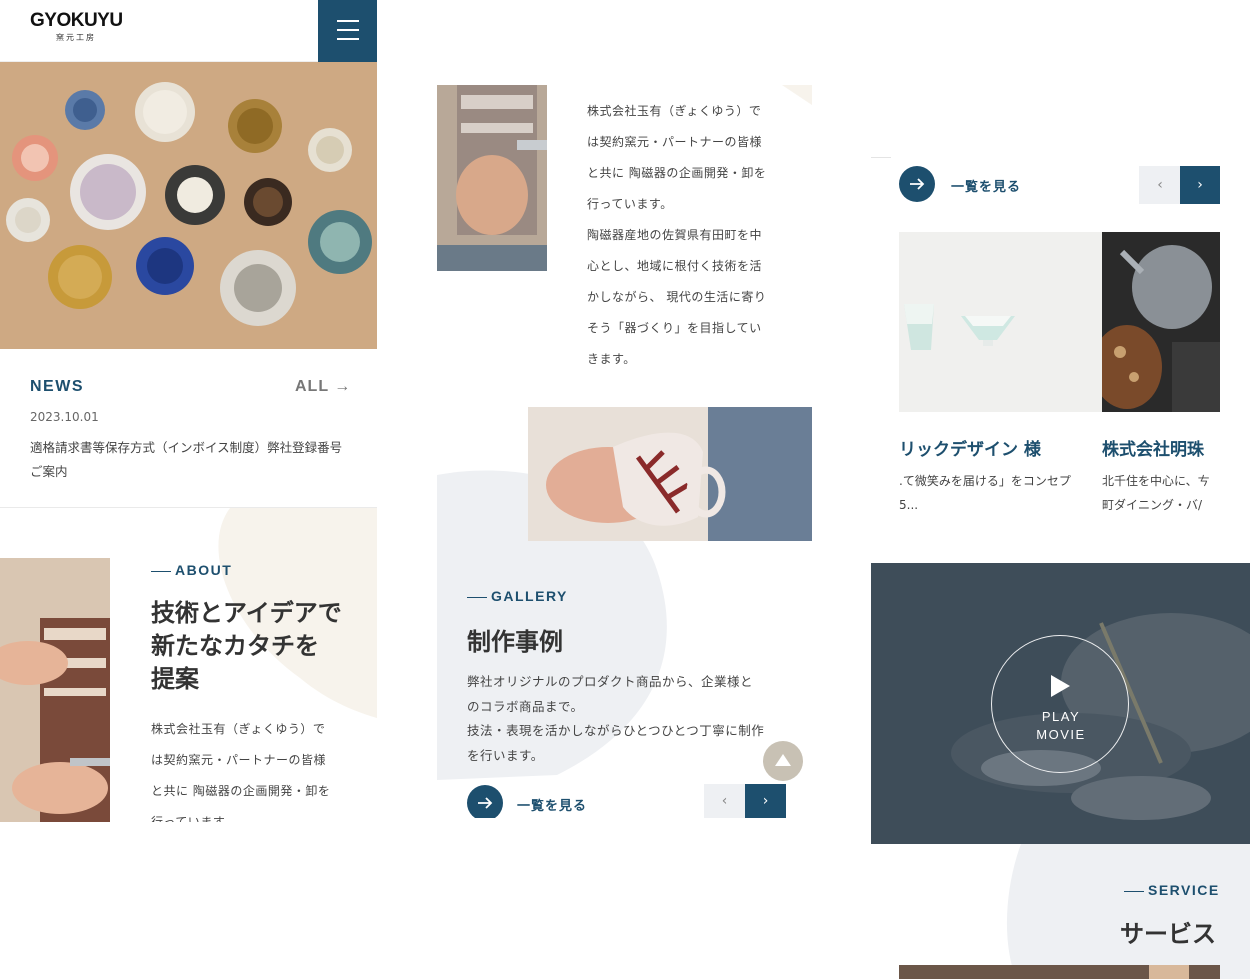  I want to click on service-section-label: SERVICE, so click(1172, 890).